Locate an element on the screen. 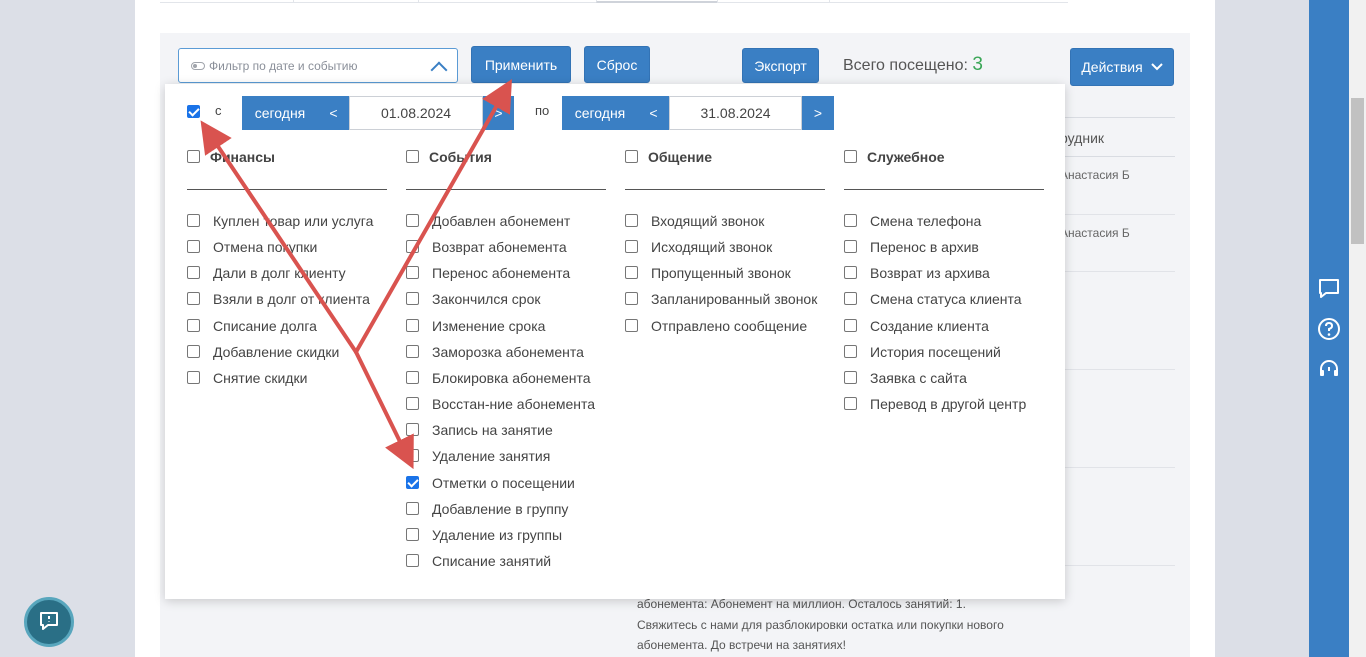 Image resolution: width=1366 pixels, height=657 pixels. to-prev-button: < is located at coordinates (653, 113).